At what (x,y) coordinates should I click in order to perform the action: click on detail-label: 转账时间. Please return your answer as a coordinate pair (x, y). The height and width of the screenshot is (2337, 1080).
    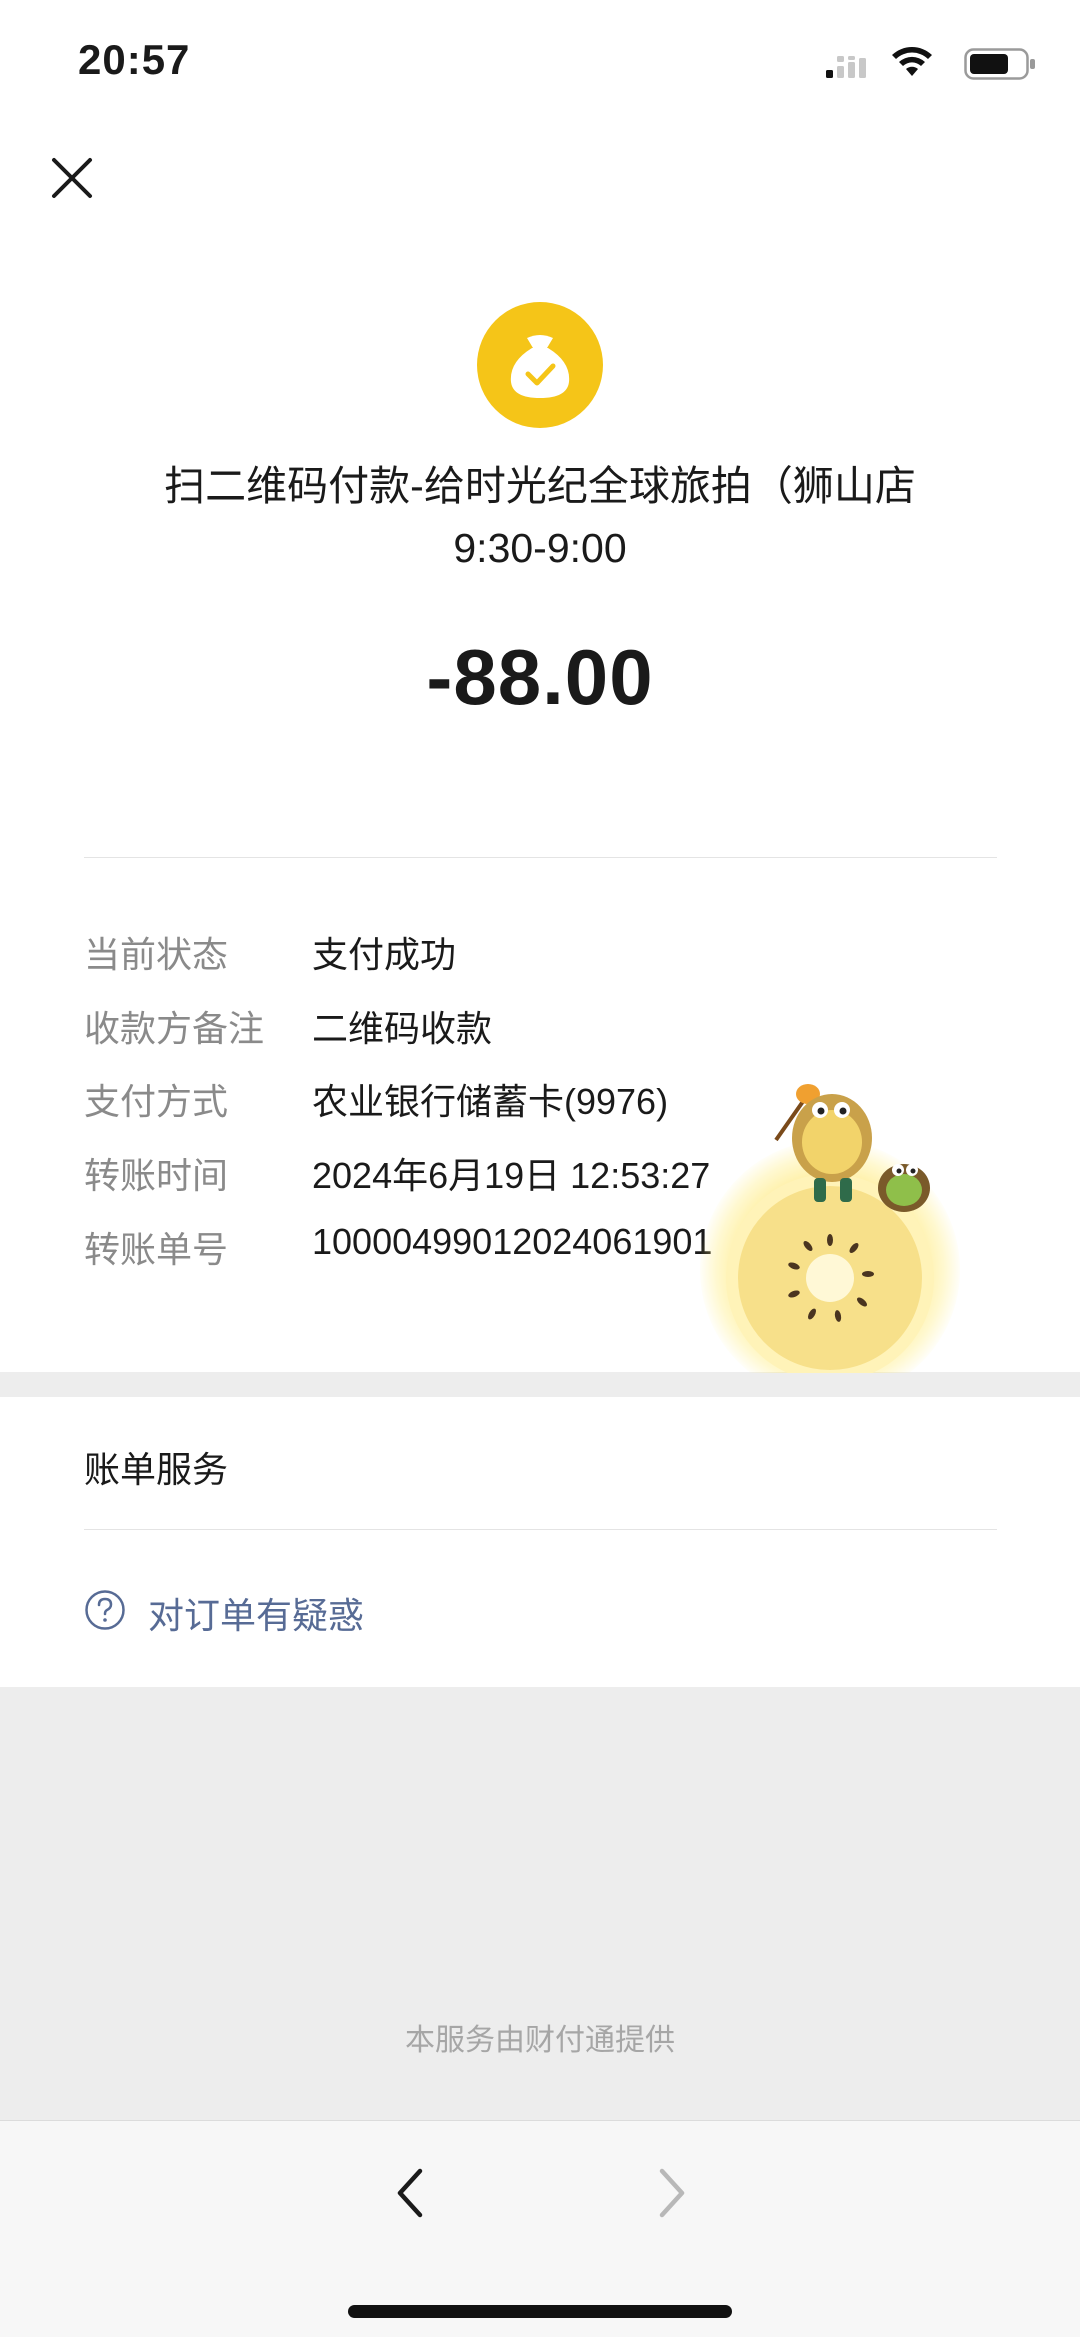
    Looking at the image, I should click on (156, 1175).